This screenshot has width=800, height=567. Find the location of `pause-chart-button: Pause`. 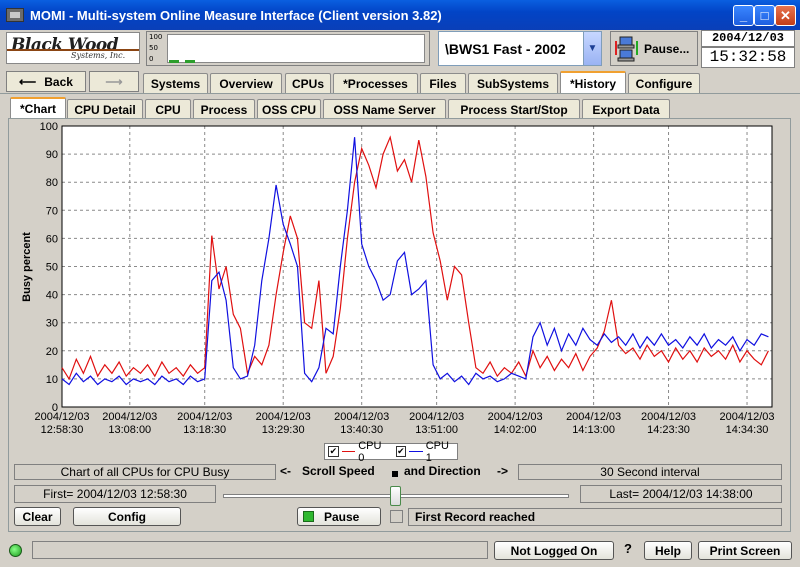

pause-chart-button: Pause is located at coordinates (339, 516).